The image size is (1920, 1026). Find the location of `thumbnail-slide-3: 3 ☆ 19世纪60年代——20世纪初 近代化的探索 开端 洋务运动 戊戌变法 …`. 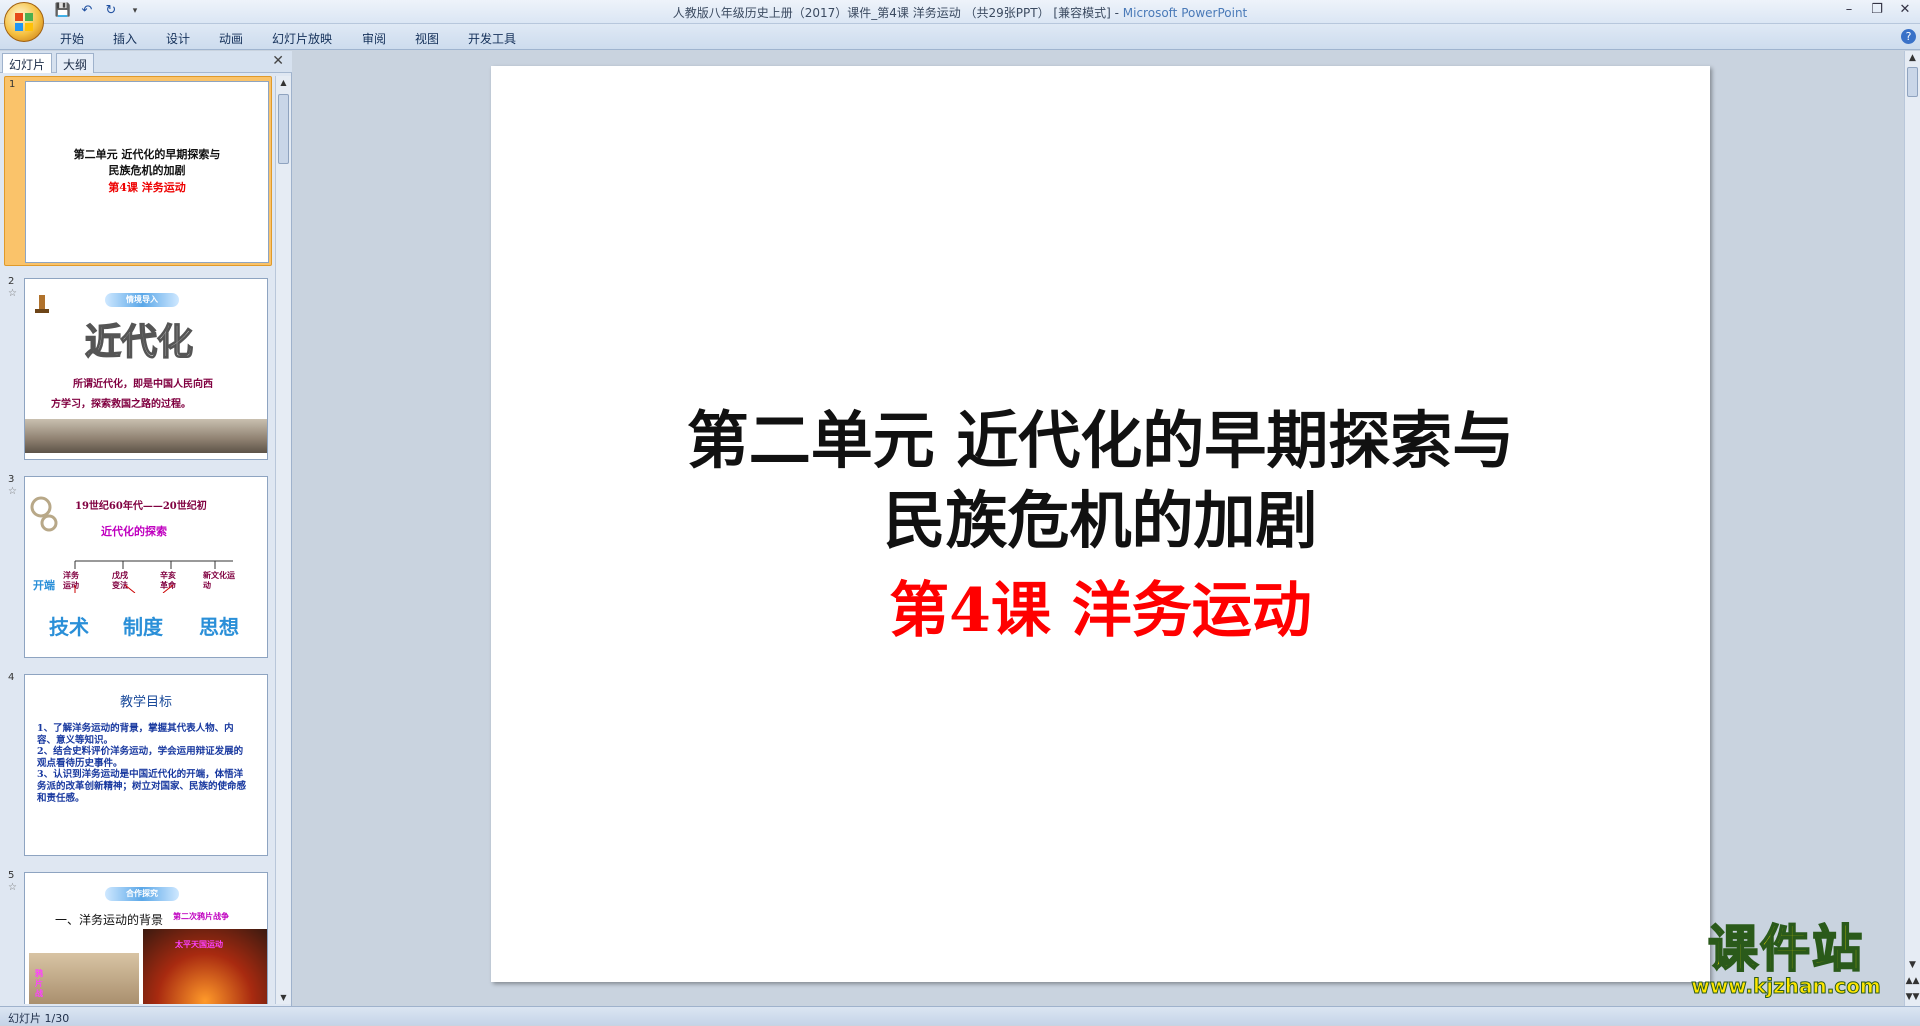

thumbnail-slide-3: 3 ☆ 19世纪60年代——20世纪初 近代化的探索 开端 洋务运动 戊戌变法 … is located at coordinates (138, 567).